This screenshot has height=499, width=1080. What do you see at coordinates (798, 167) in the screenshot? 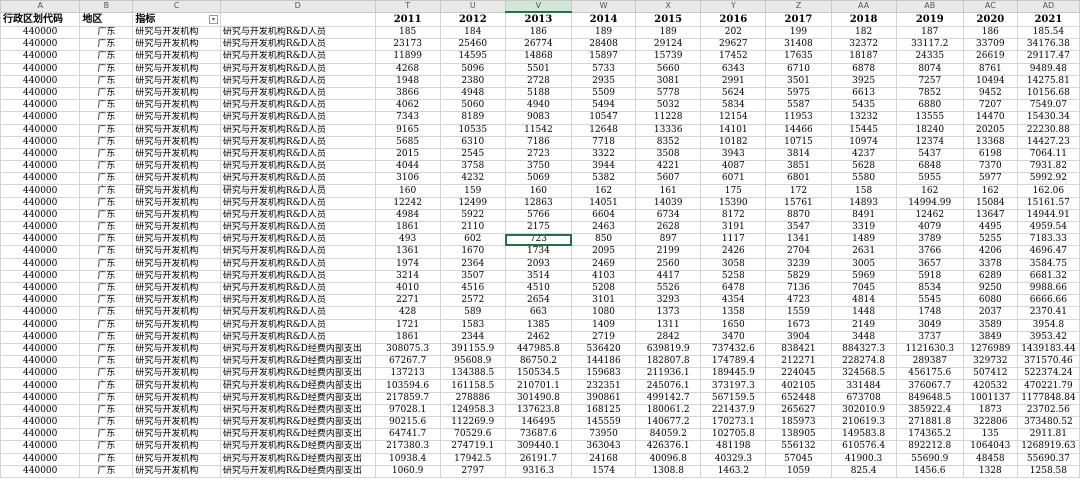
I see `cell-value: 3851` at bounding box center [798, 167].